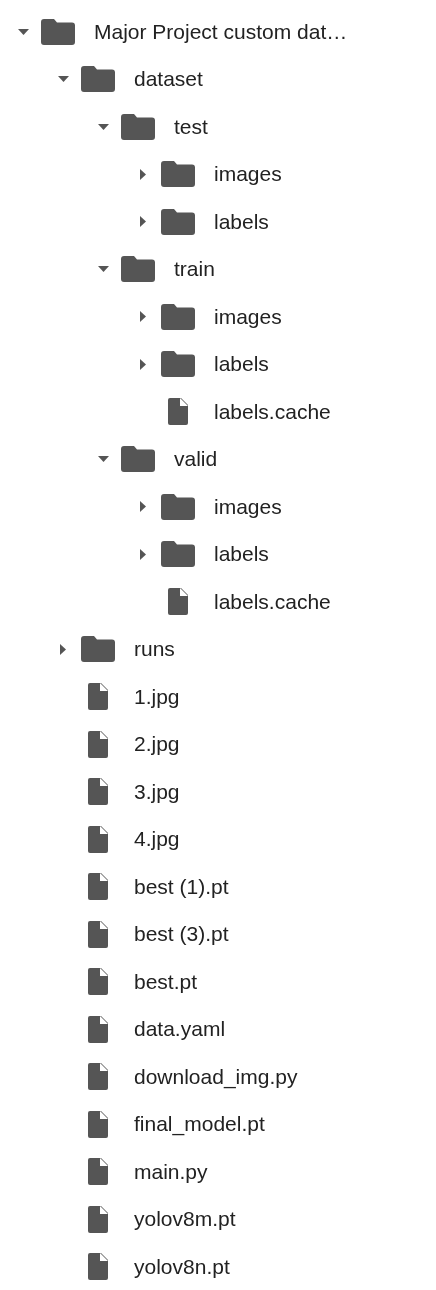  I want to click on file-name: download_img.py, so click(216, 1076).